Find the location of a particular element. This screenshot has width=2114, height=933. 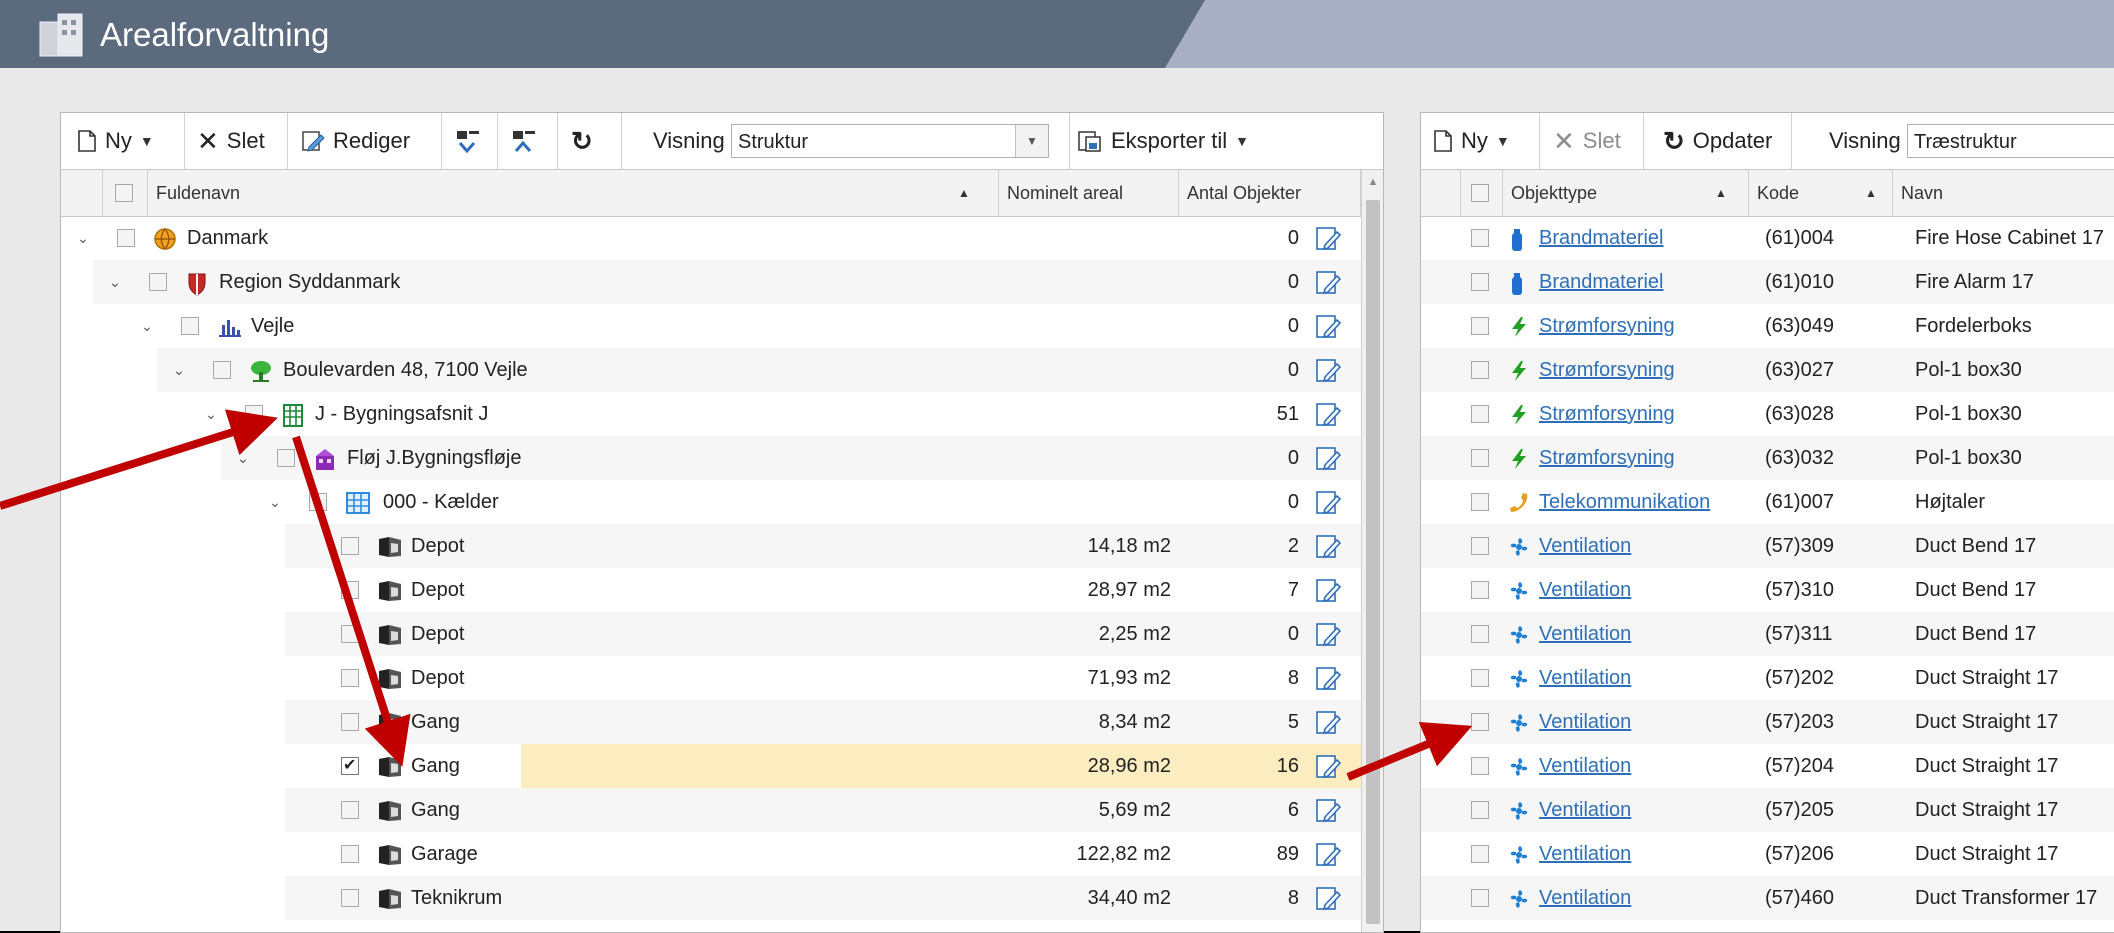

arrow-to-gang is located at coordinates (351, 601).